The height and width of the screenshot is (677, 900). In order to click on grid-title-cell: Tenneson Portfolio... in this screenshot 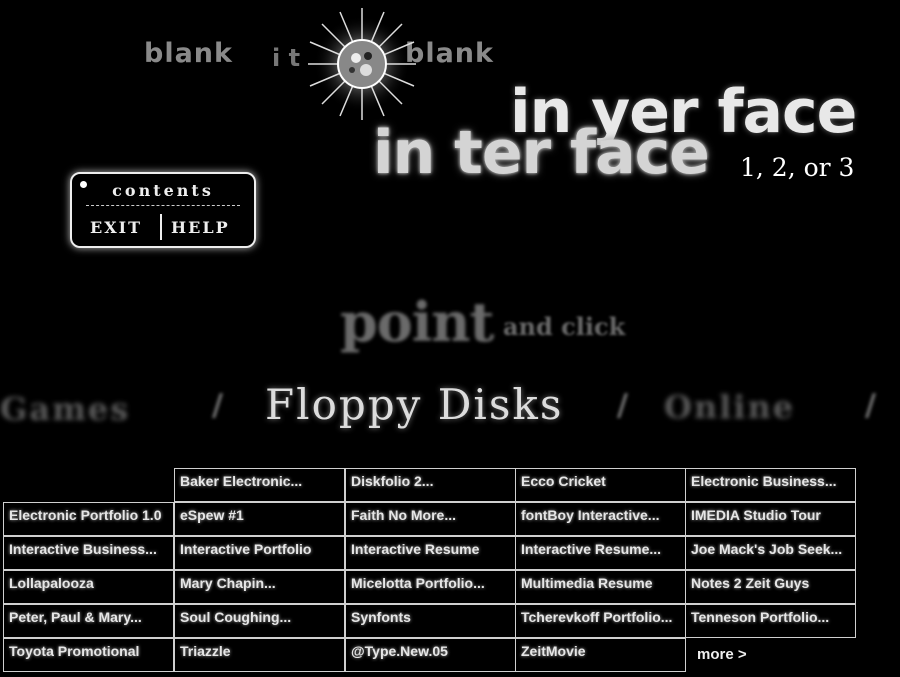, I will do `click(770, 621)`.